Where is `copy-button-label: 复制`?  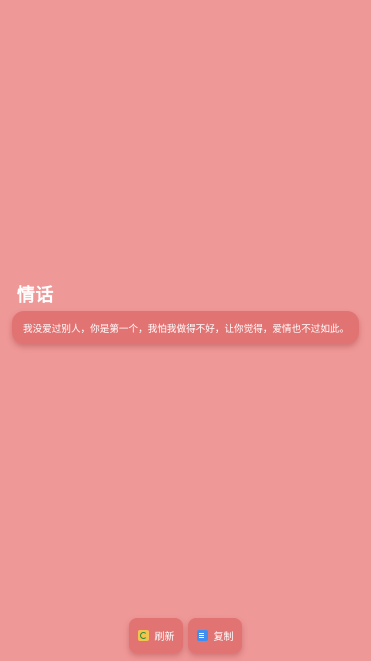 copy-button-label: 复制 is located at coordinates (223, 637).